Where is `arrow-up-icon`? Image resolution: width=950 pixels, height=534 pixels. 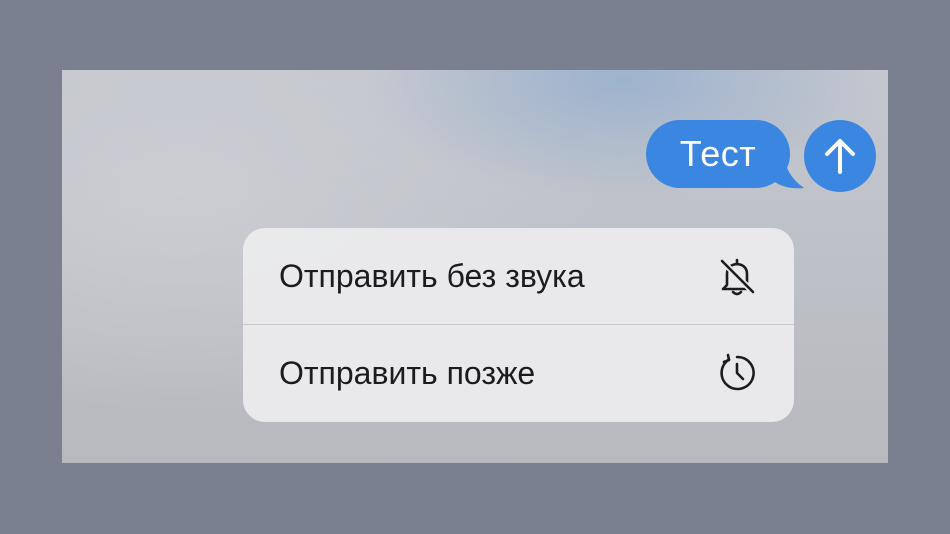
arrow-up-icon is located at coordinates (840, 156).